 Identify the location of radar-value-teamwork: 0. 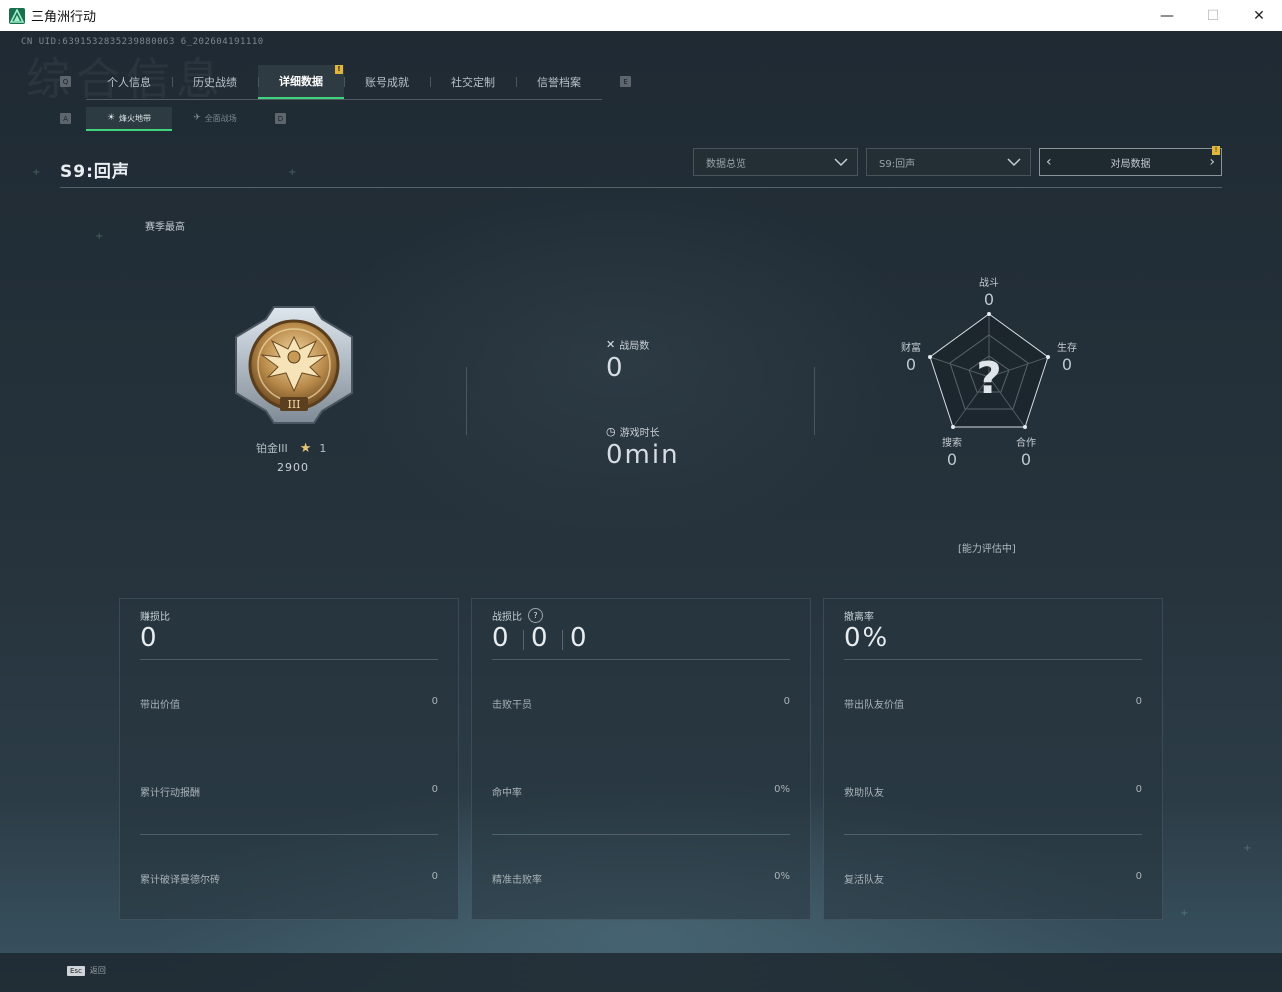
(1026, 459).